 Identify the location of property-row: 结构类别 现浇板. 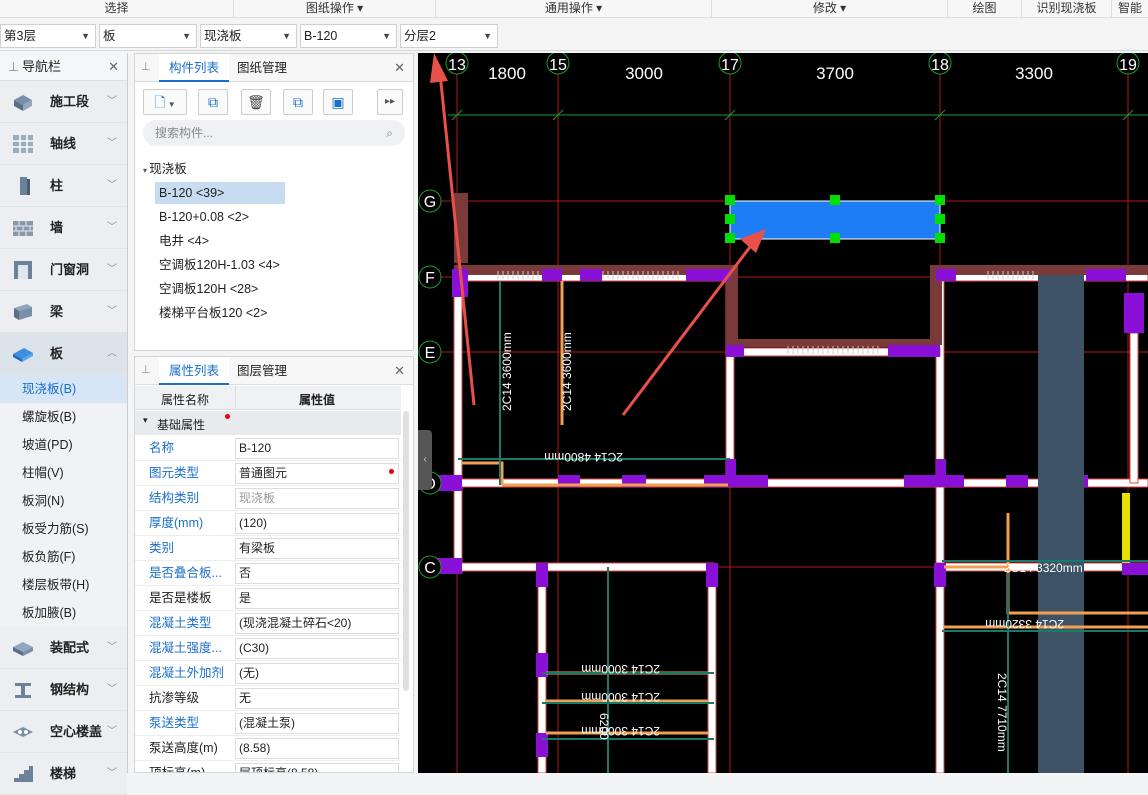
(268, 498).